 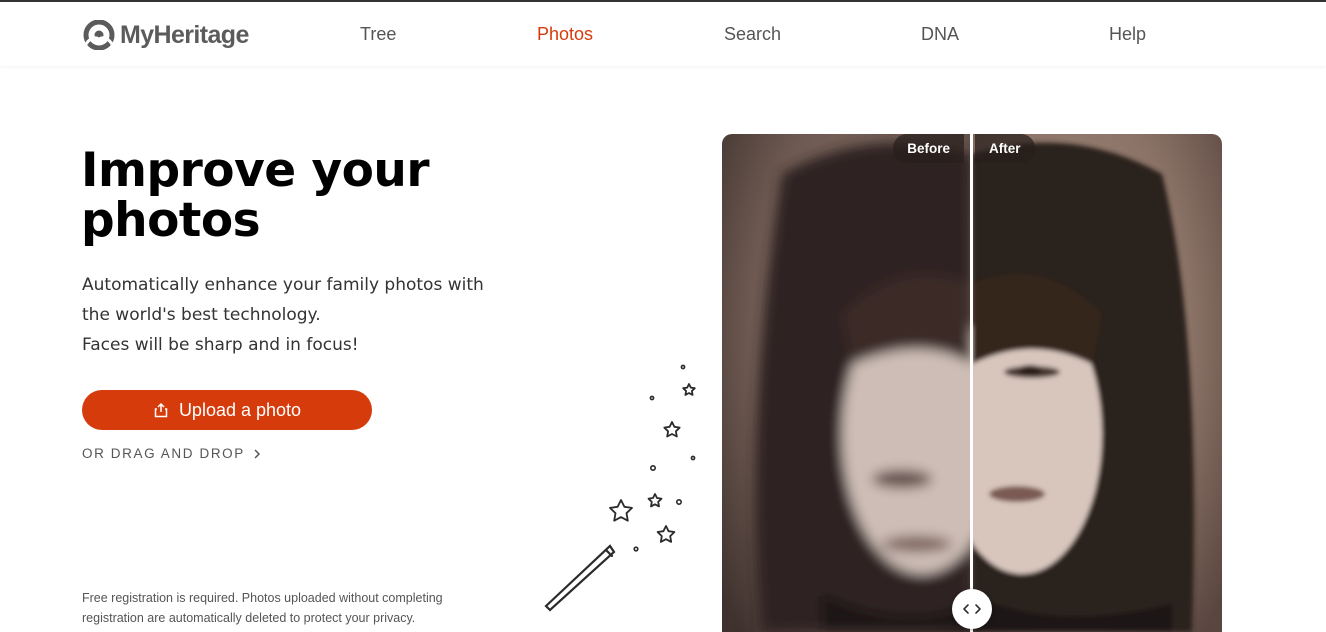 What do you see at coordinates (1127, 34) in the screenshot?
I see `nav-help: Help` at bounding box center [1127, 34].